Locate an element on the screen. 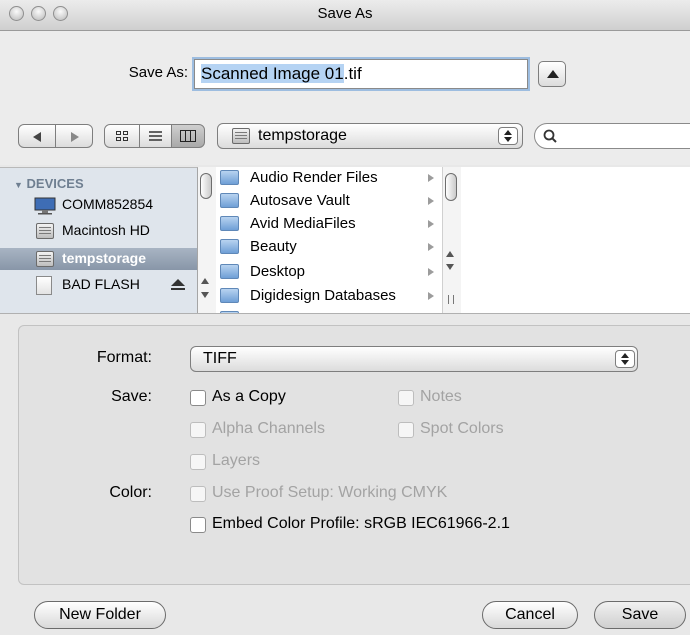  notes-label: Notes is located at coordinates (441, 396).